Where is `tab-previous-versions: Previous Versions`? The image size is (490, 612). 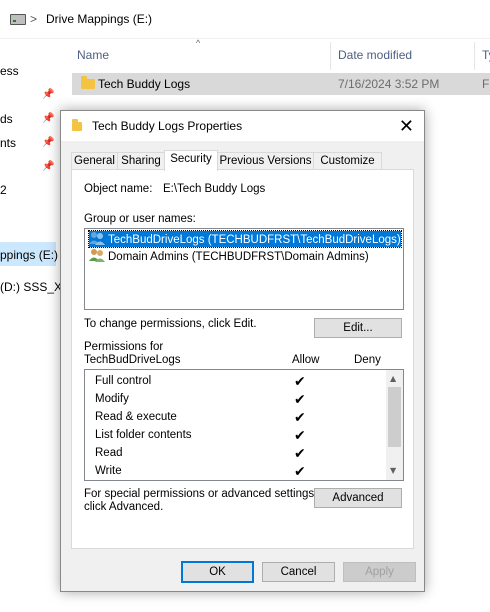
tab-previous-versions: Previous Versions is located at coordinates (265, 161).